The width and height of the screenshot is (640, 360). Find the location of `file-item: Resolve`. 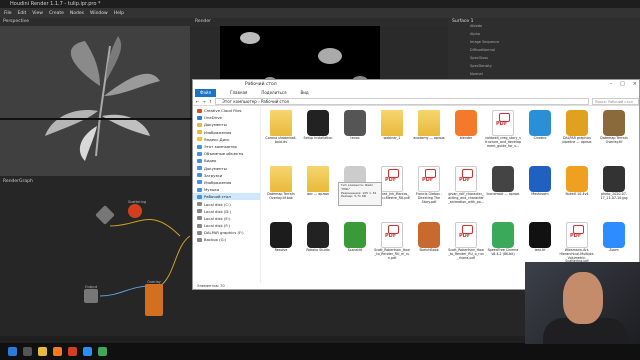

file-item: Resolve is located at coordinates (281, 237).